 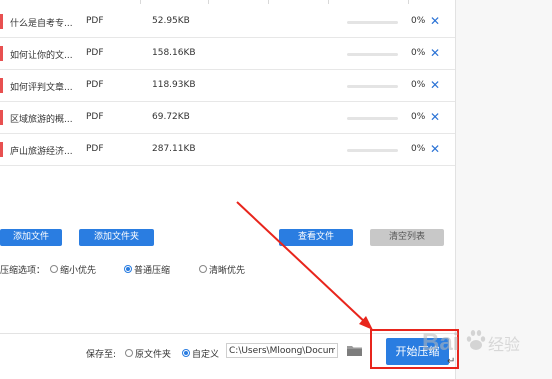 I want to click on file-row: 什么是自考专... PDF 52.95KB 0% ✕, so click(x=227, y=22).